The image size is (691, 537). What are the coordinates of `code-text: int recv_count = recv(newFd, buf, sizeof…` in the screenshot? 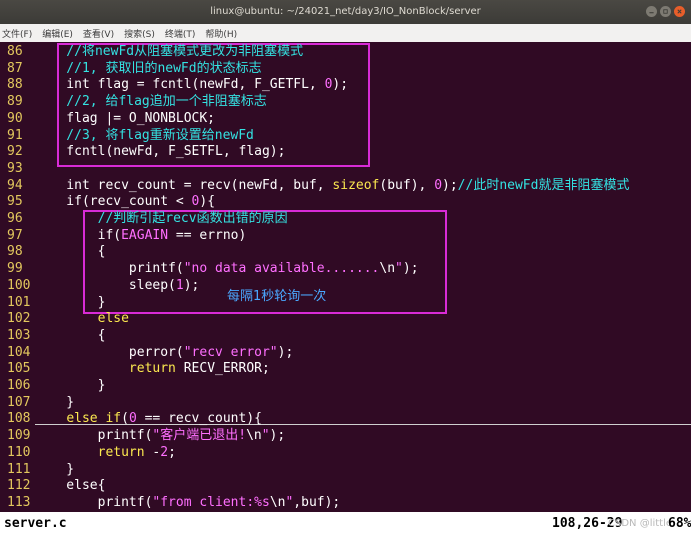 It's located at (332, 186).